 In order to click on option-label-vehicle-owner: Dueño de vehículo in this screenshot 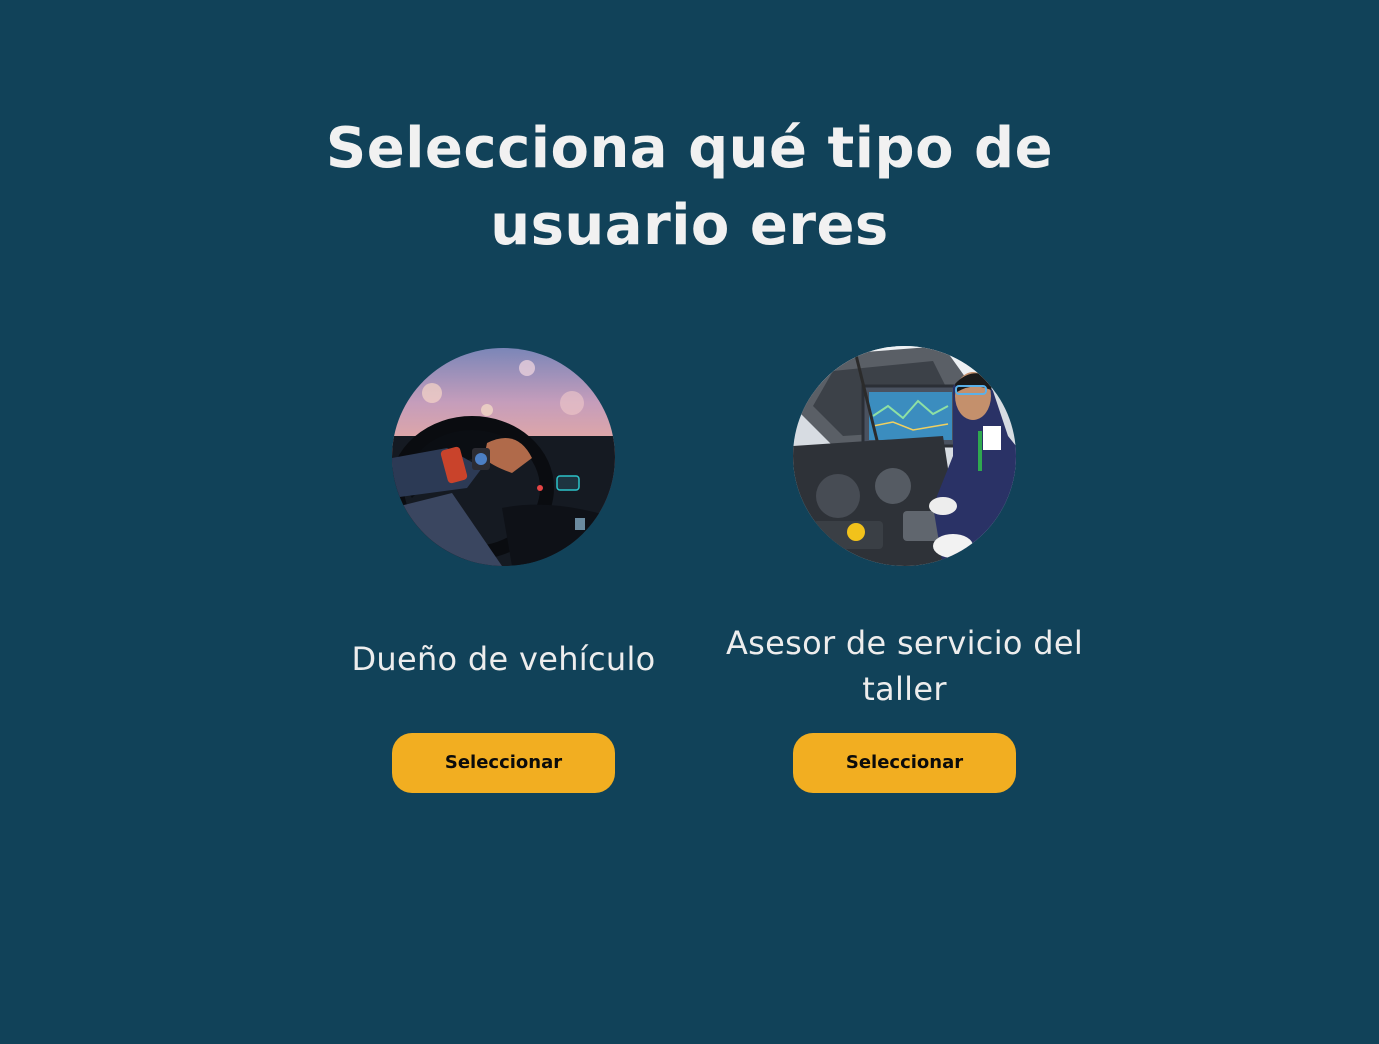, I will do `click(503, 659)`.